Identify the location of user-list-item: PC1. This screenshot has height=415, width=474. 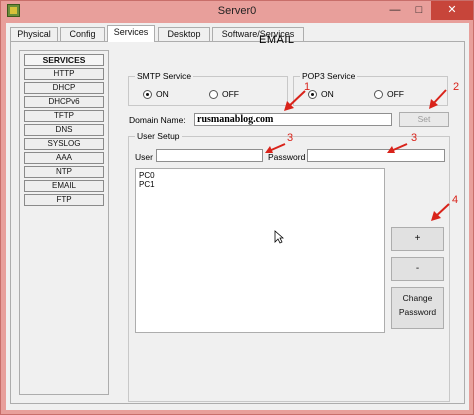
(260, 184).